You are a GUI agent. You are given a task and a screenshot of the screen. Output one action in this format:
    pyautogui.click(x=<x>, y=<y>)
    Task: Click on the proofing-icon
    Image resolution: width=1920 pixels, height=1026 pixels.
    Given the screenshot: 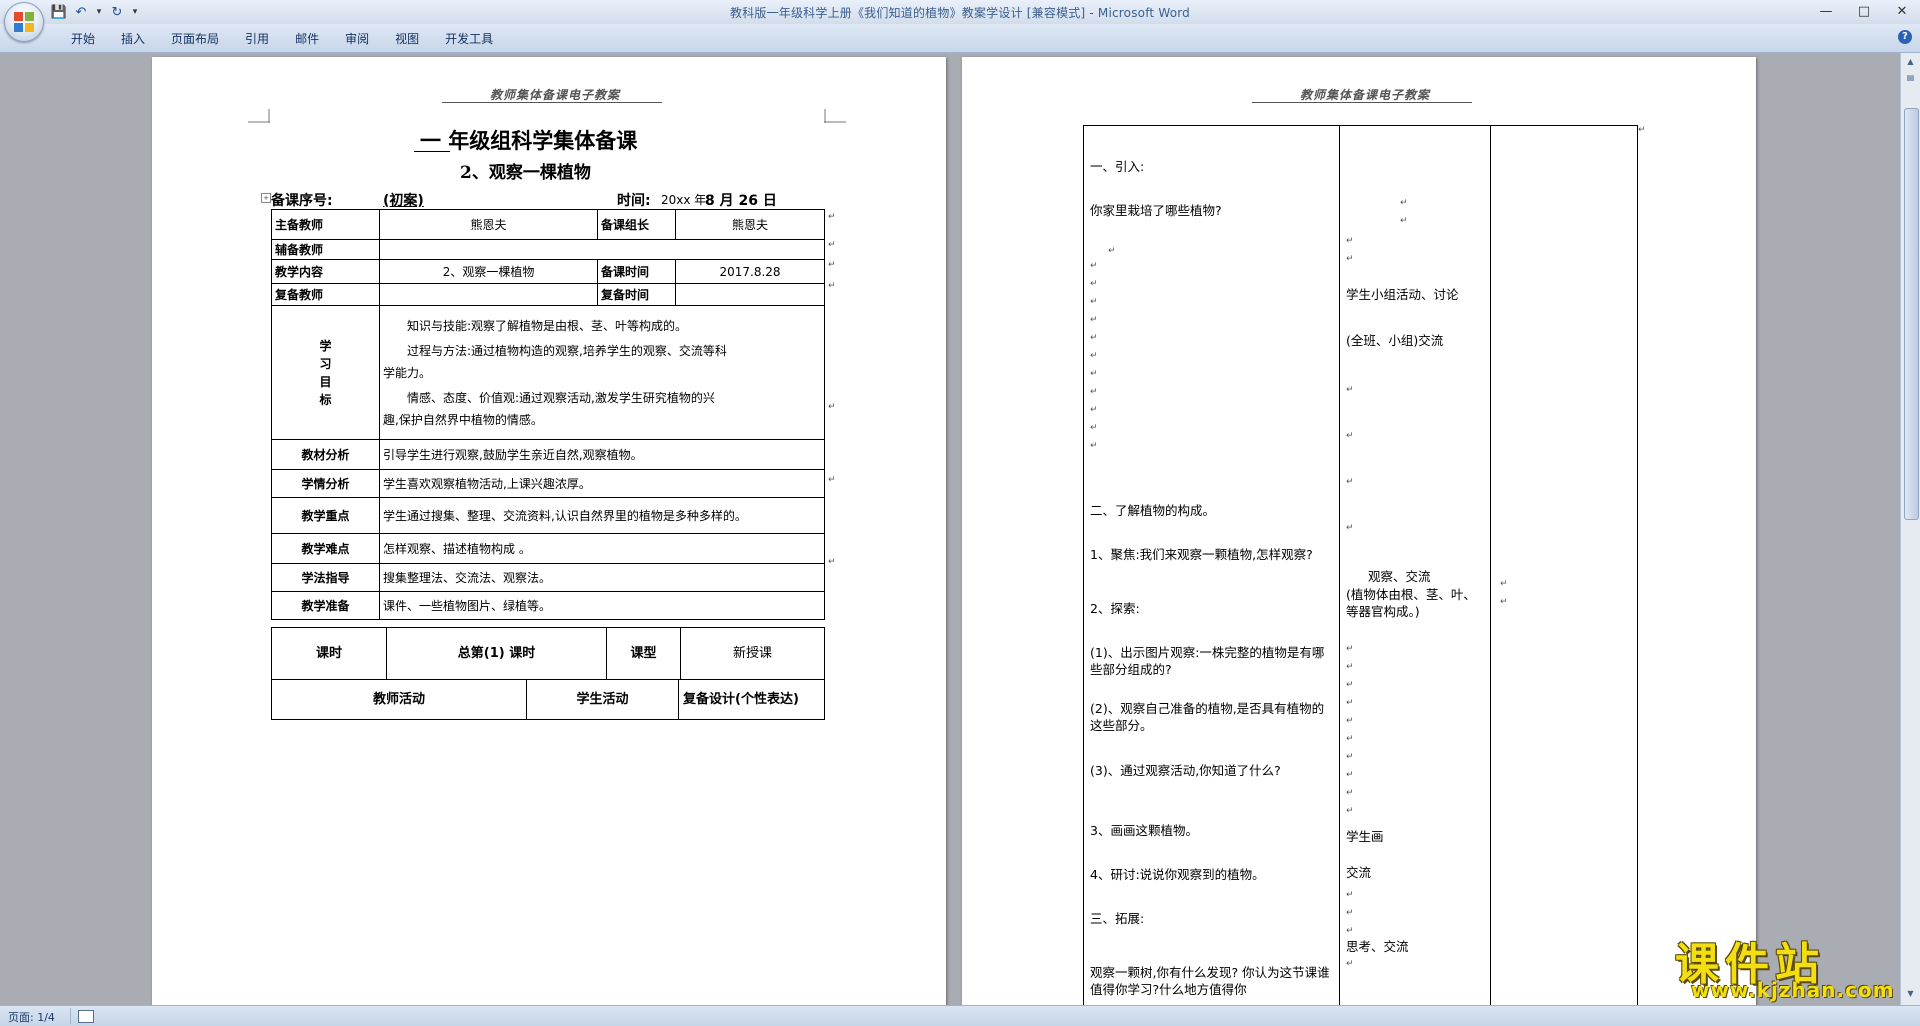 What is the action you would take?
    pyautogui.click(x=86, y=1016)
    